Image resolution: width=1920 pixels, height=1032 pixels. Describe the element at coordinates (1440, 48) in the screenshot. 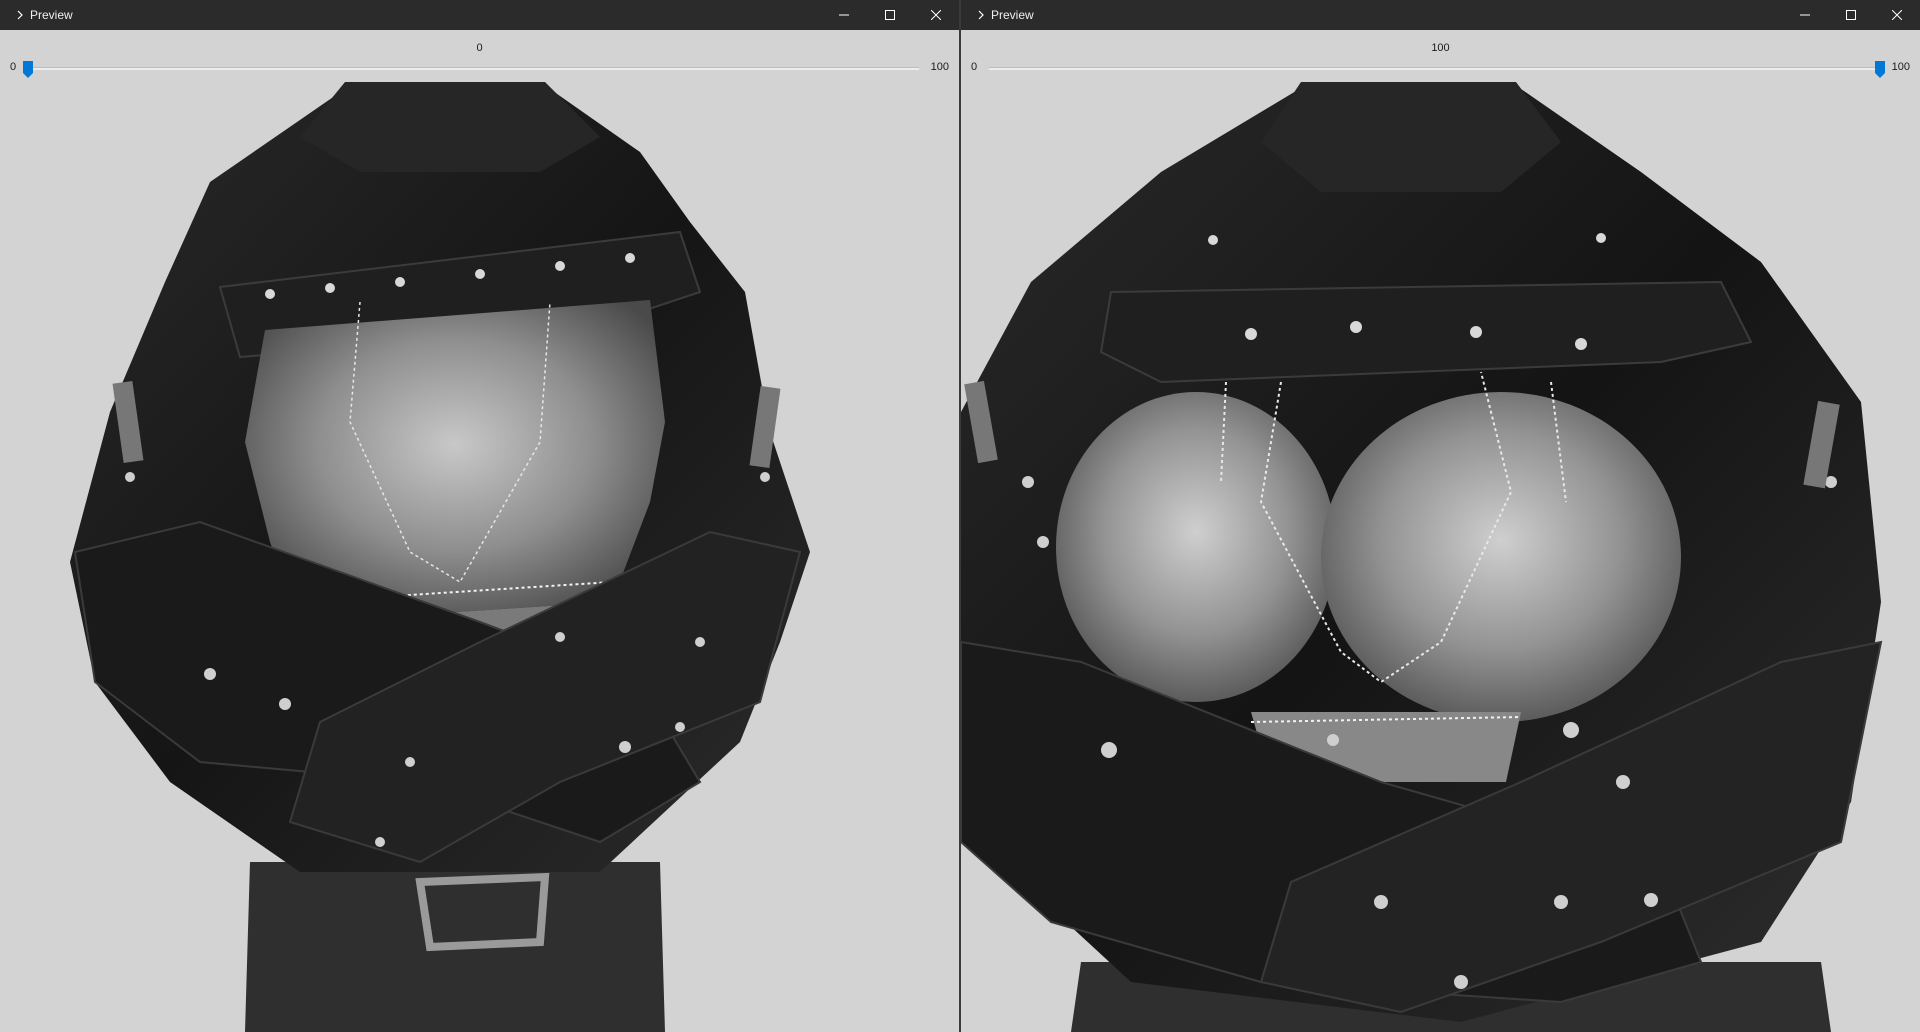

I see `slider-value-label: 100` at that location.